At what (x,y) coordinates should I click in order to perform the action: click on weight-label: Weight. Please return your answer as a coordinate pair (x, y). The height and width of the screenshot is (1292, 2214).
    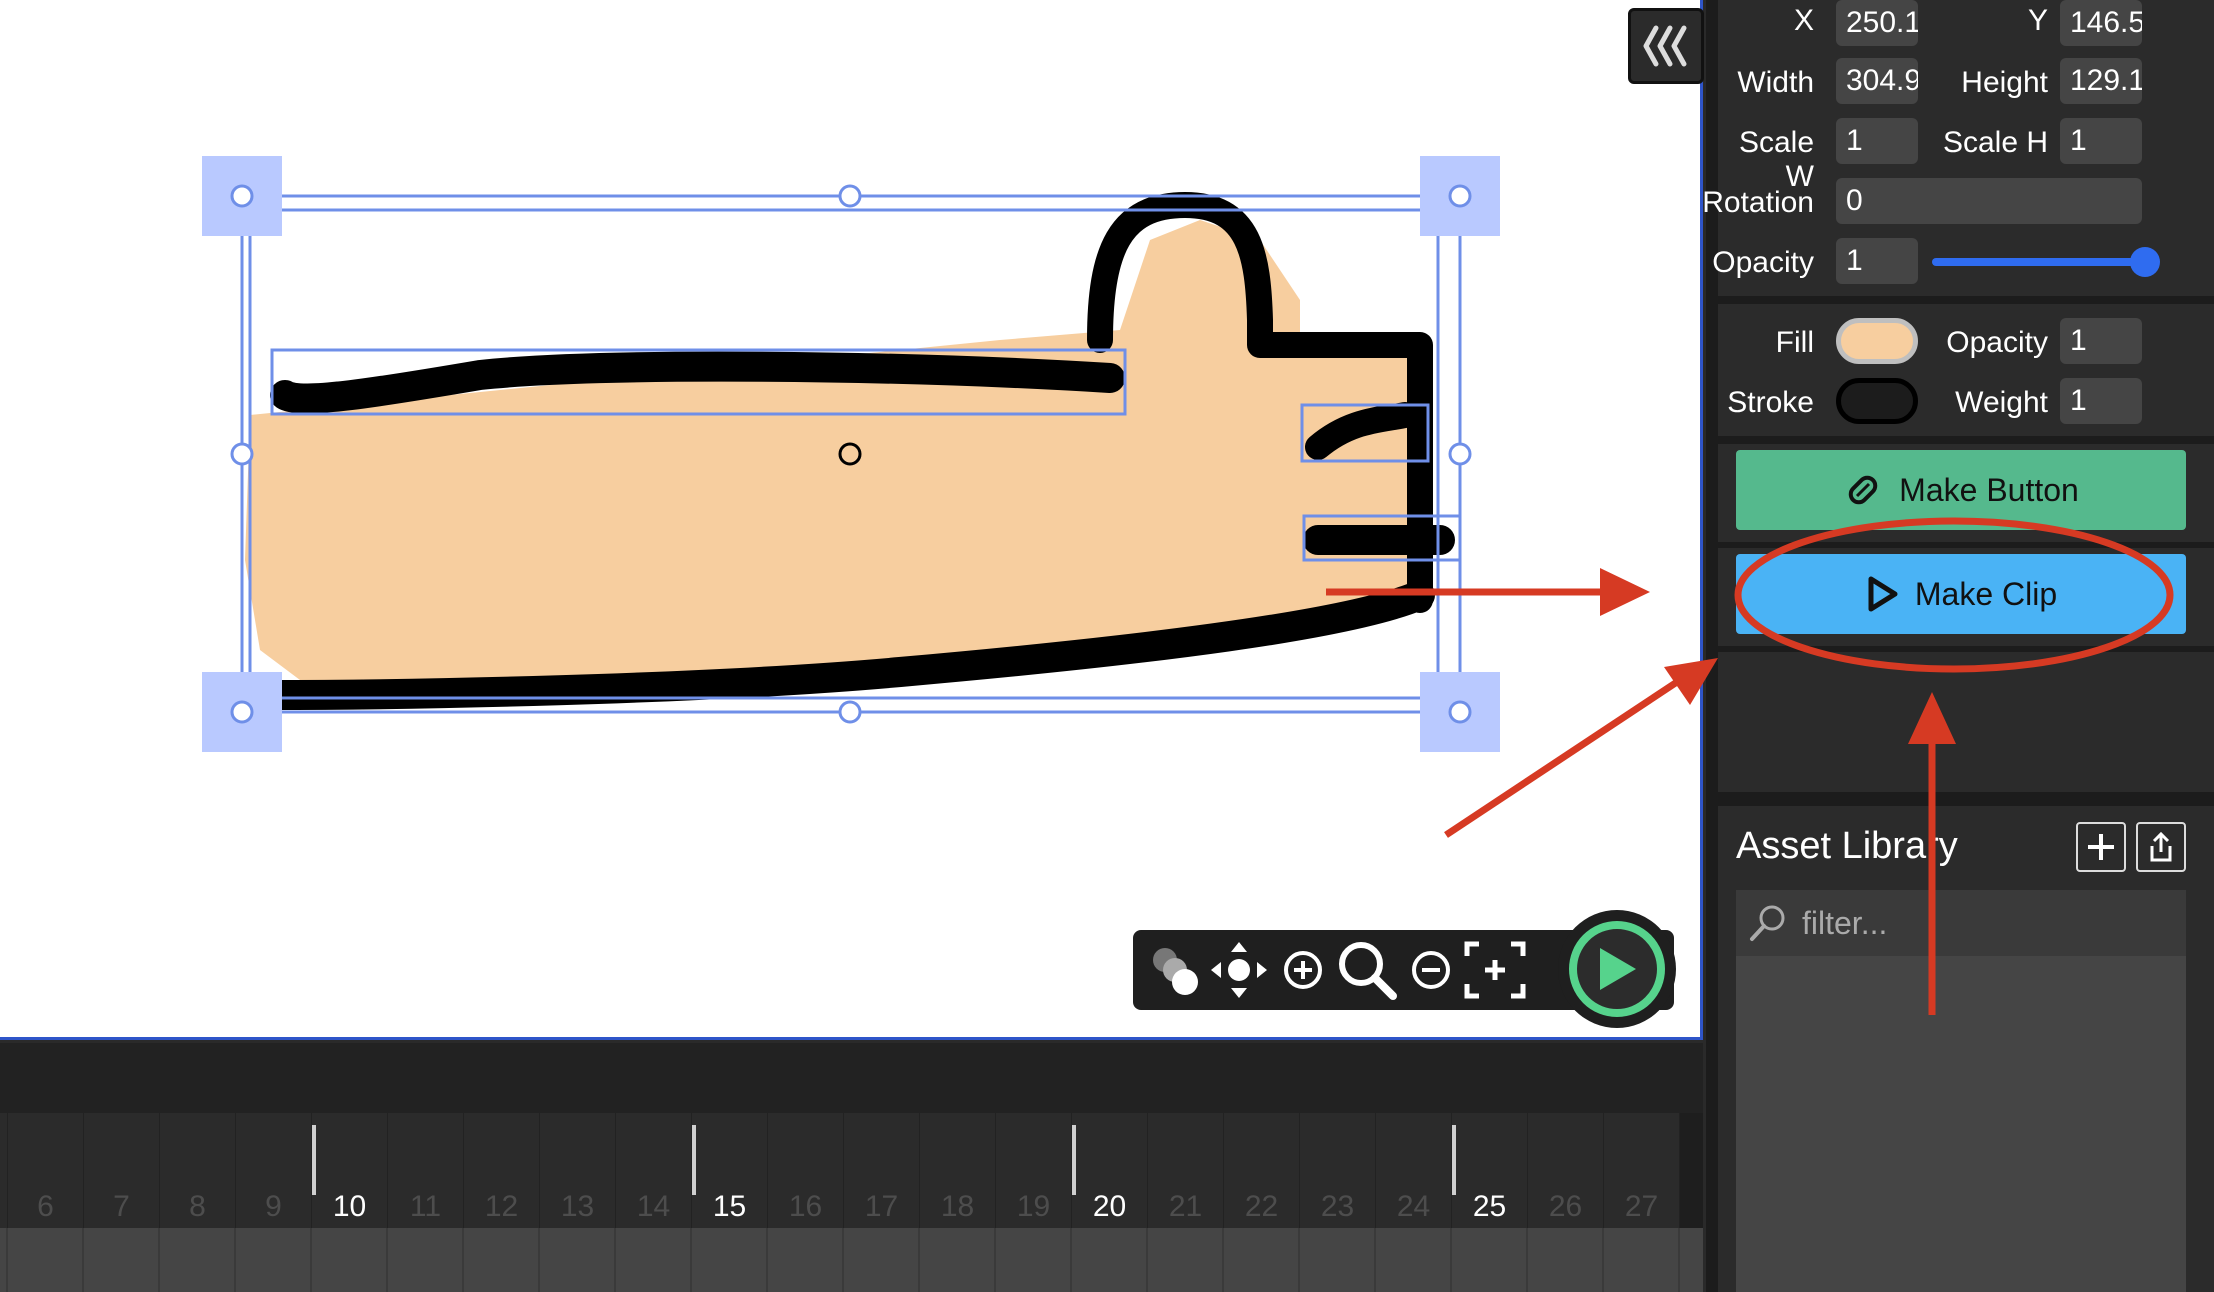
    Looking at the image, I should click on (2001, 402).